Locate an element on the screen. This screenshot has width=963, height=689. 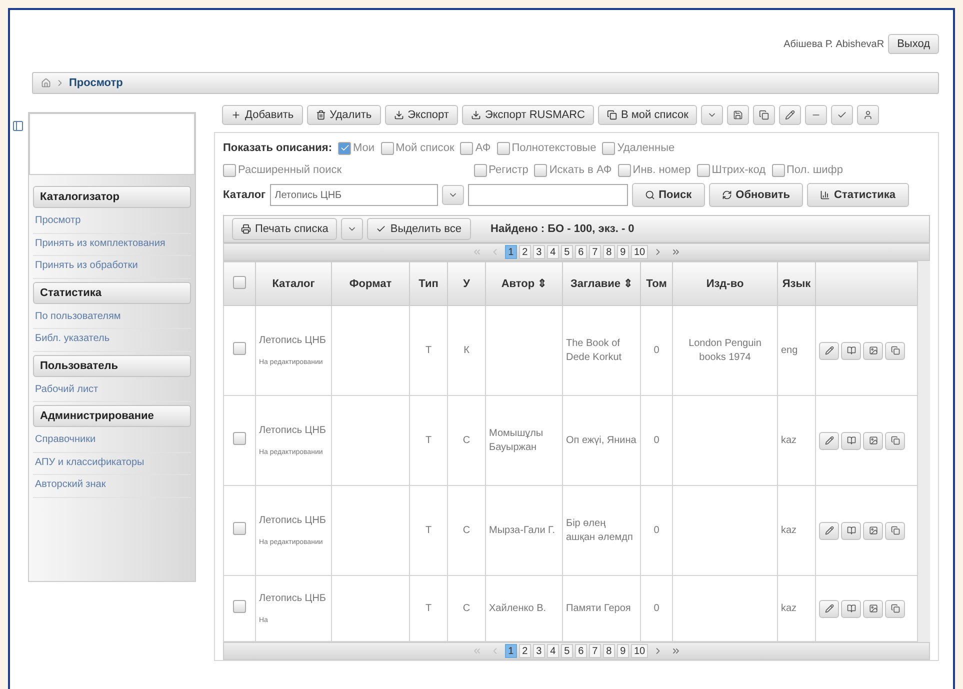
breadcrumb-current: Просмотр is located at coordinates (96, 83).